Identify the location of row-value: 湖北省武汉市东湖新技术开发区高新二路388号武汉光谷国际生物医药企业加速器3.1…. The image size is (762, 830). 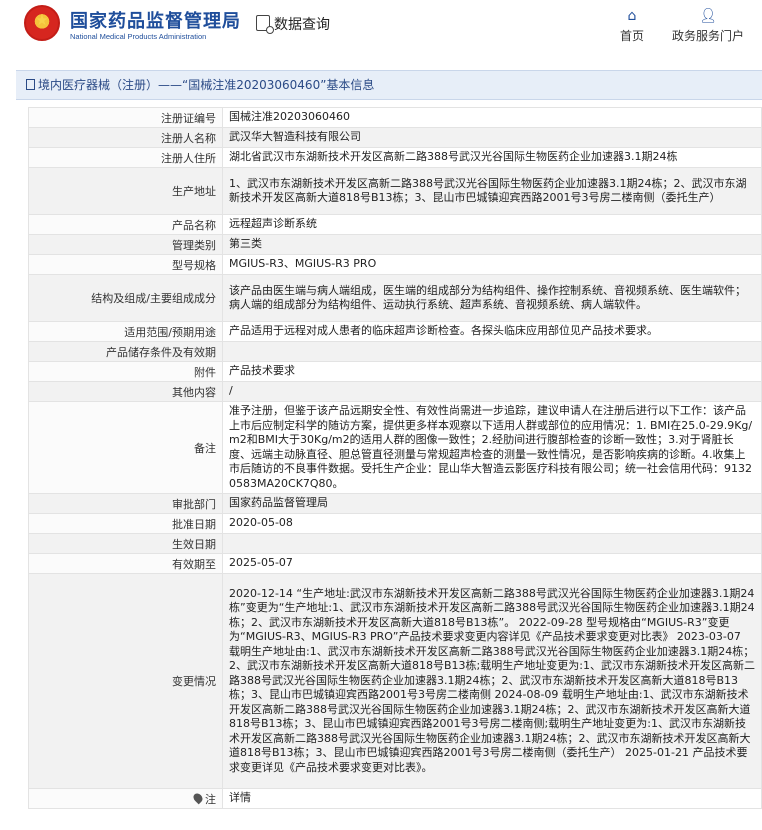
(492, 157).